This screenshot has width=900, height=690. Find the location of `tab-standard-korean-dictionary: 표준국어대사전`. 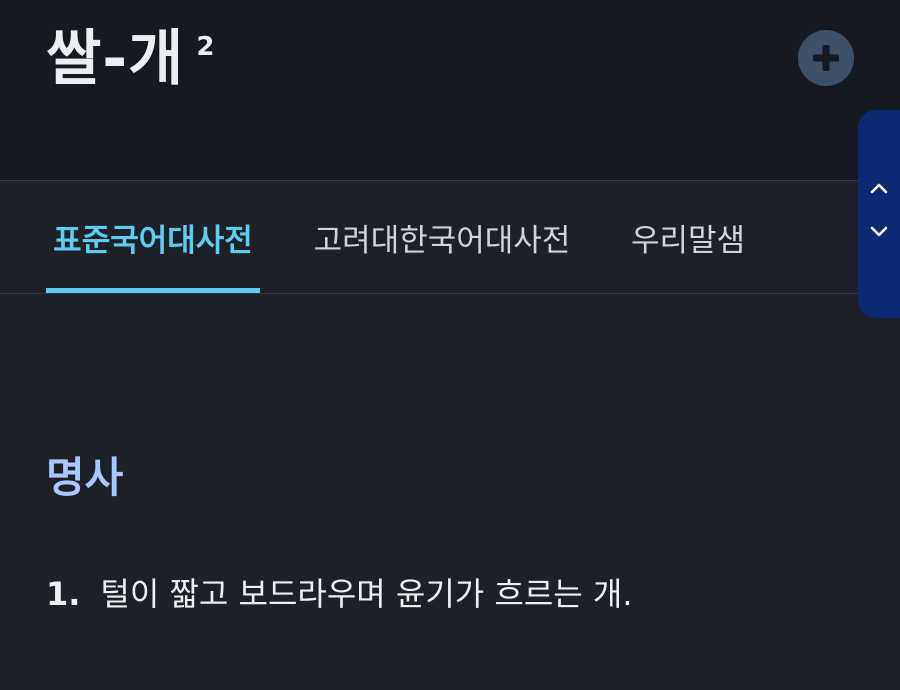

tab-standard-korean-dictionary: 표준국어대사전 is located at coordinates (153, 237).